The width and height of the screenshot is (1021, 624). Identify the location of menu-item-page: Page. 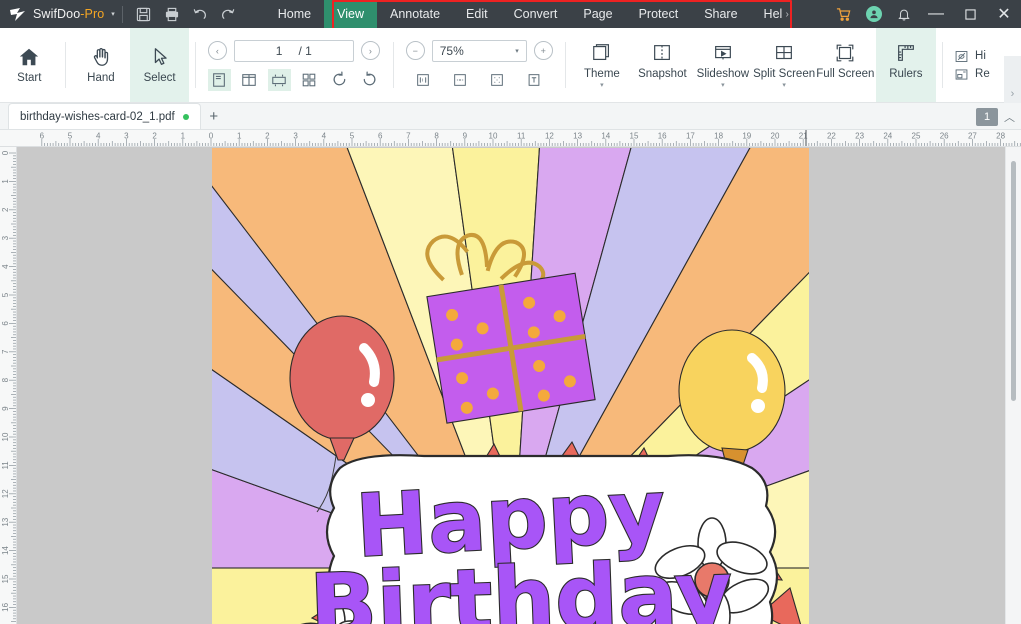
(597, 14).